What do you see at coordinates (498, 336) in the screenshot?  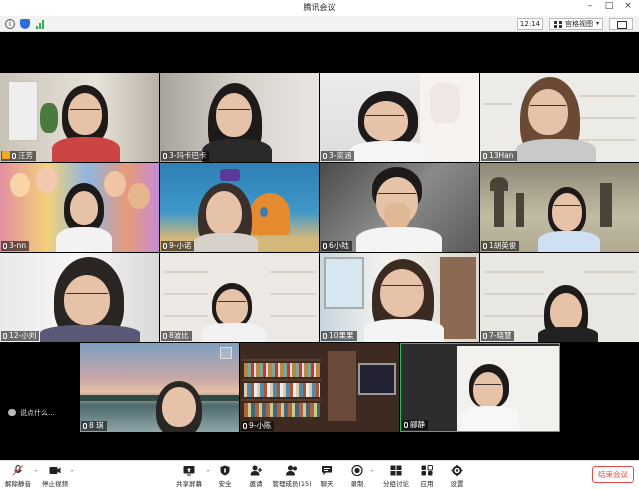 I see `participant-label: 7-晓慧` at bounding box center [498, 336].